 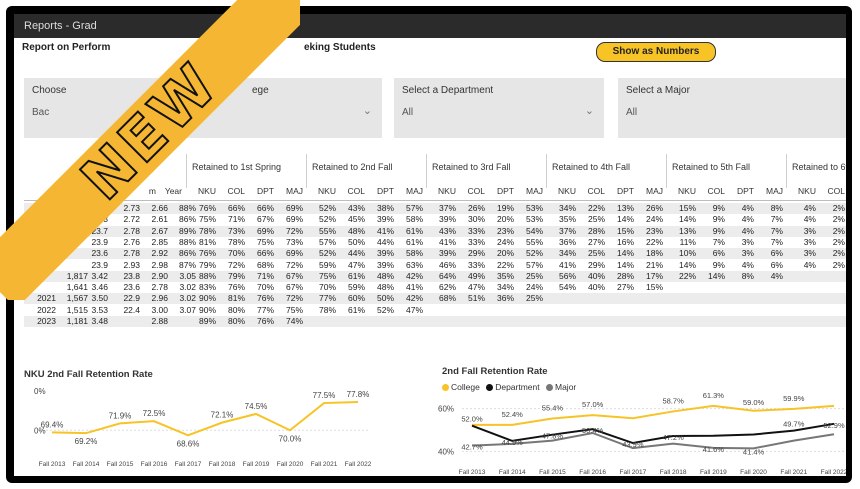 What do you see at coordinates (356, 191) in the screenshot?
I see `column-header: COL` at bounding box center [356, 191].